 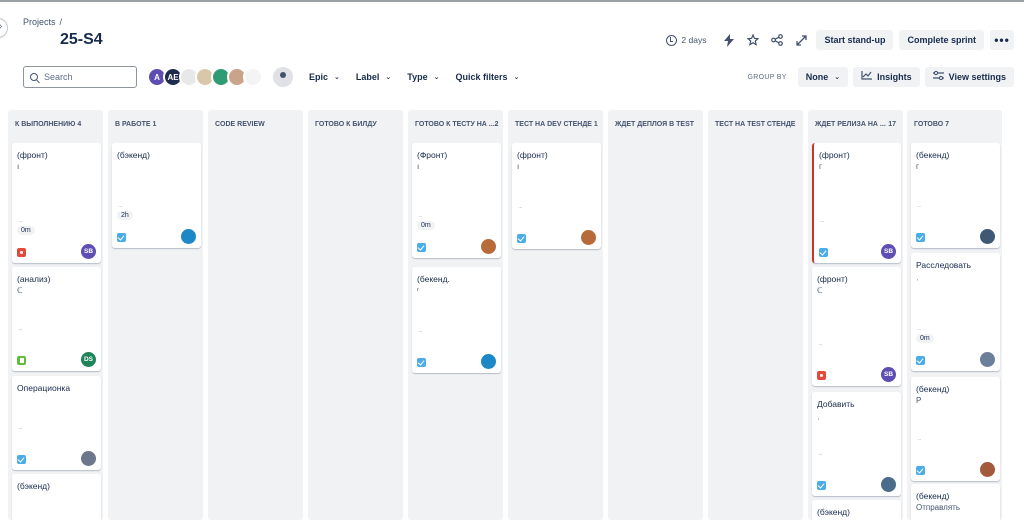 What do you see at coordinates (955, 502) in the screenshot?
I see `issue-card: (бекенд) Отправлять` at bounding box center [955, 502].